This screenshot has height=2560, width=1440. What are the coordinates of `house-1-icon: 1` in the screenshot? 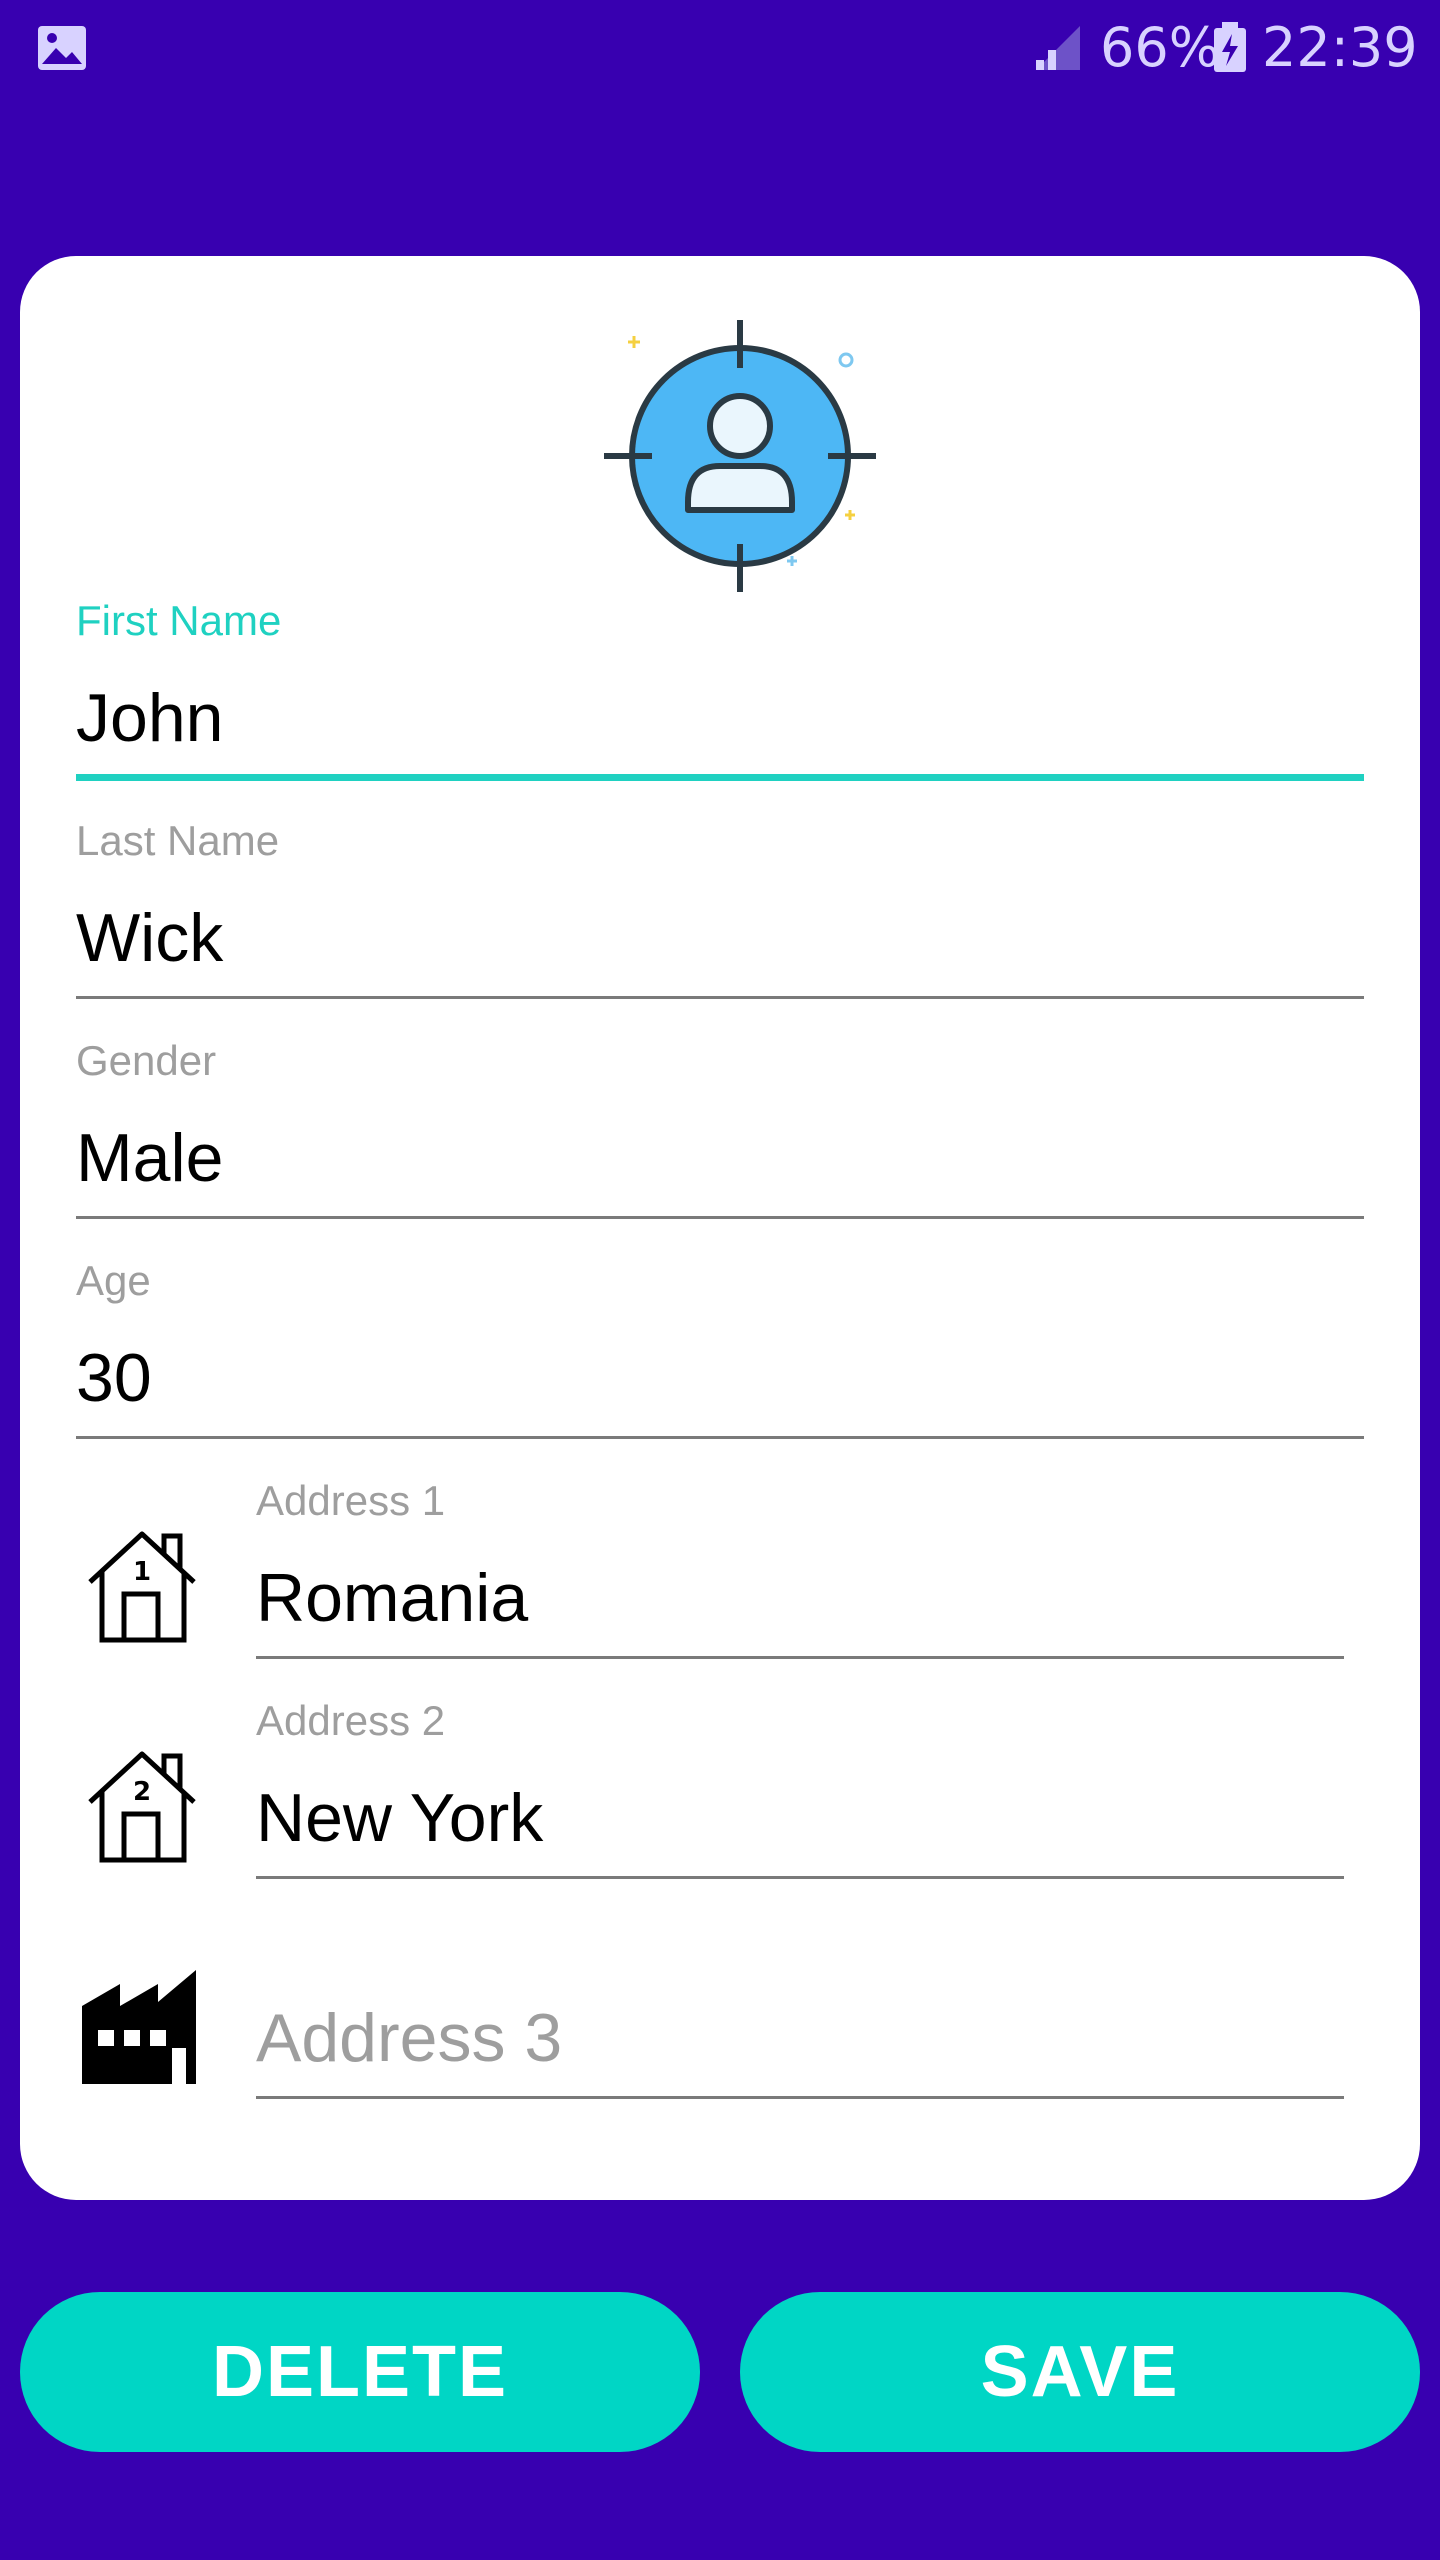 It's located at (142, 1587).